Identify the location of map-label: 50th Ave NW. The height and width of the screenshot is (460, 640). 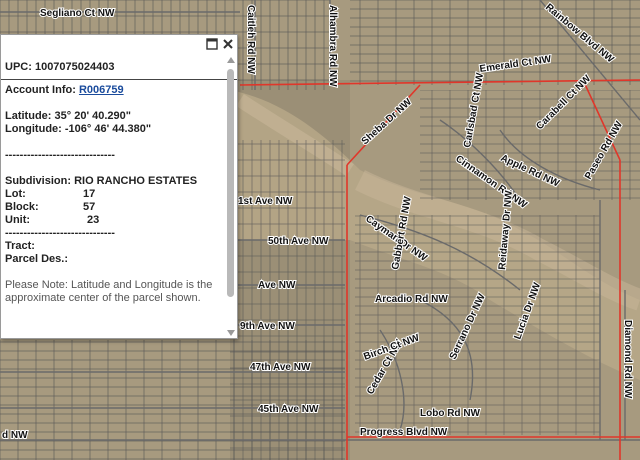
(298, 241).